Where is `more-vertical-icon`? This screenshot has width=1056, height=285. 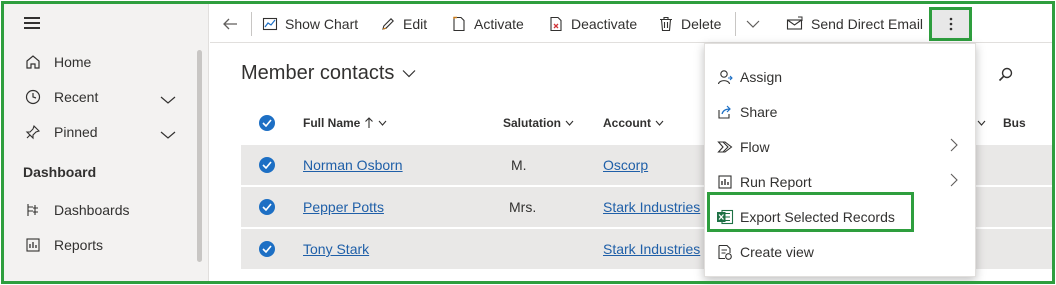 more-vertical-icon is located at coordinates (950, 24).